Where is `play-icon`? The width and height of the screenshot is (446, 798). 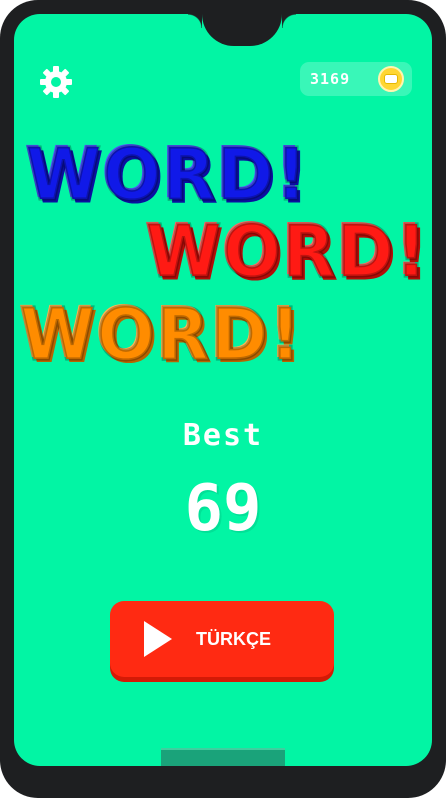
play-icon is located at coordinates (158, 639).